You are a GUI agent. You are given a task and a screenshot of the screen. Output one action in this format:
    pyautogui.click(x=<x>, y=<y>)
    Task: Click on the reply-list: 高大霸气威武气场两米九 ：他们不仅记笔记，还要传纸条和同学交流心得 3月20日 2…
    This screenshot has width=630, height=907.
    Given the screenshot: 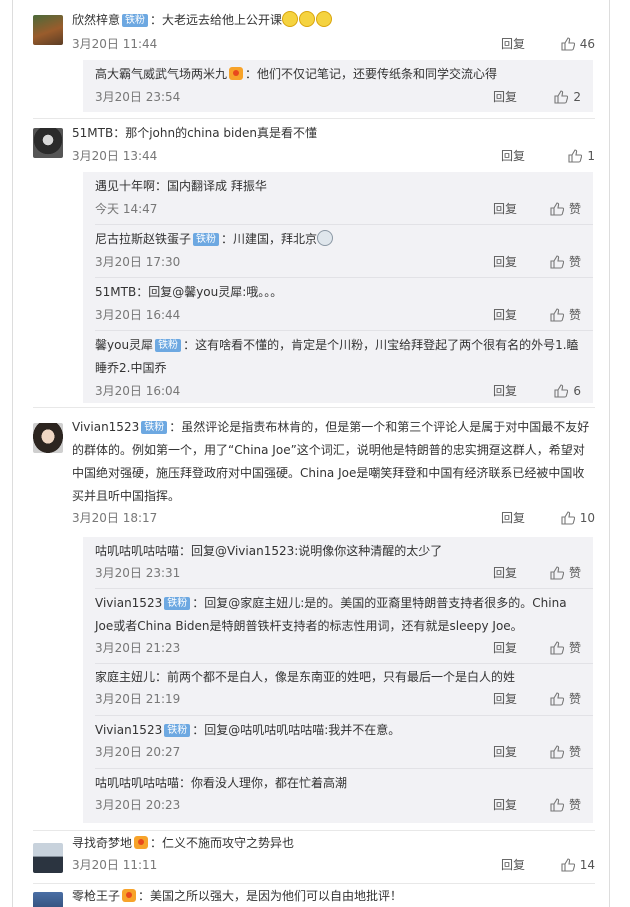 What is the action you would take?
    pyautogui.click(x=338, y=86)
    